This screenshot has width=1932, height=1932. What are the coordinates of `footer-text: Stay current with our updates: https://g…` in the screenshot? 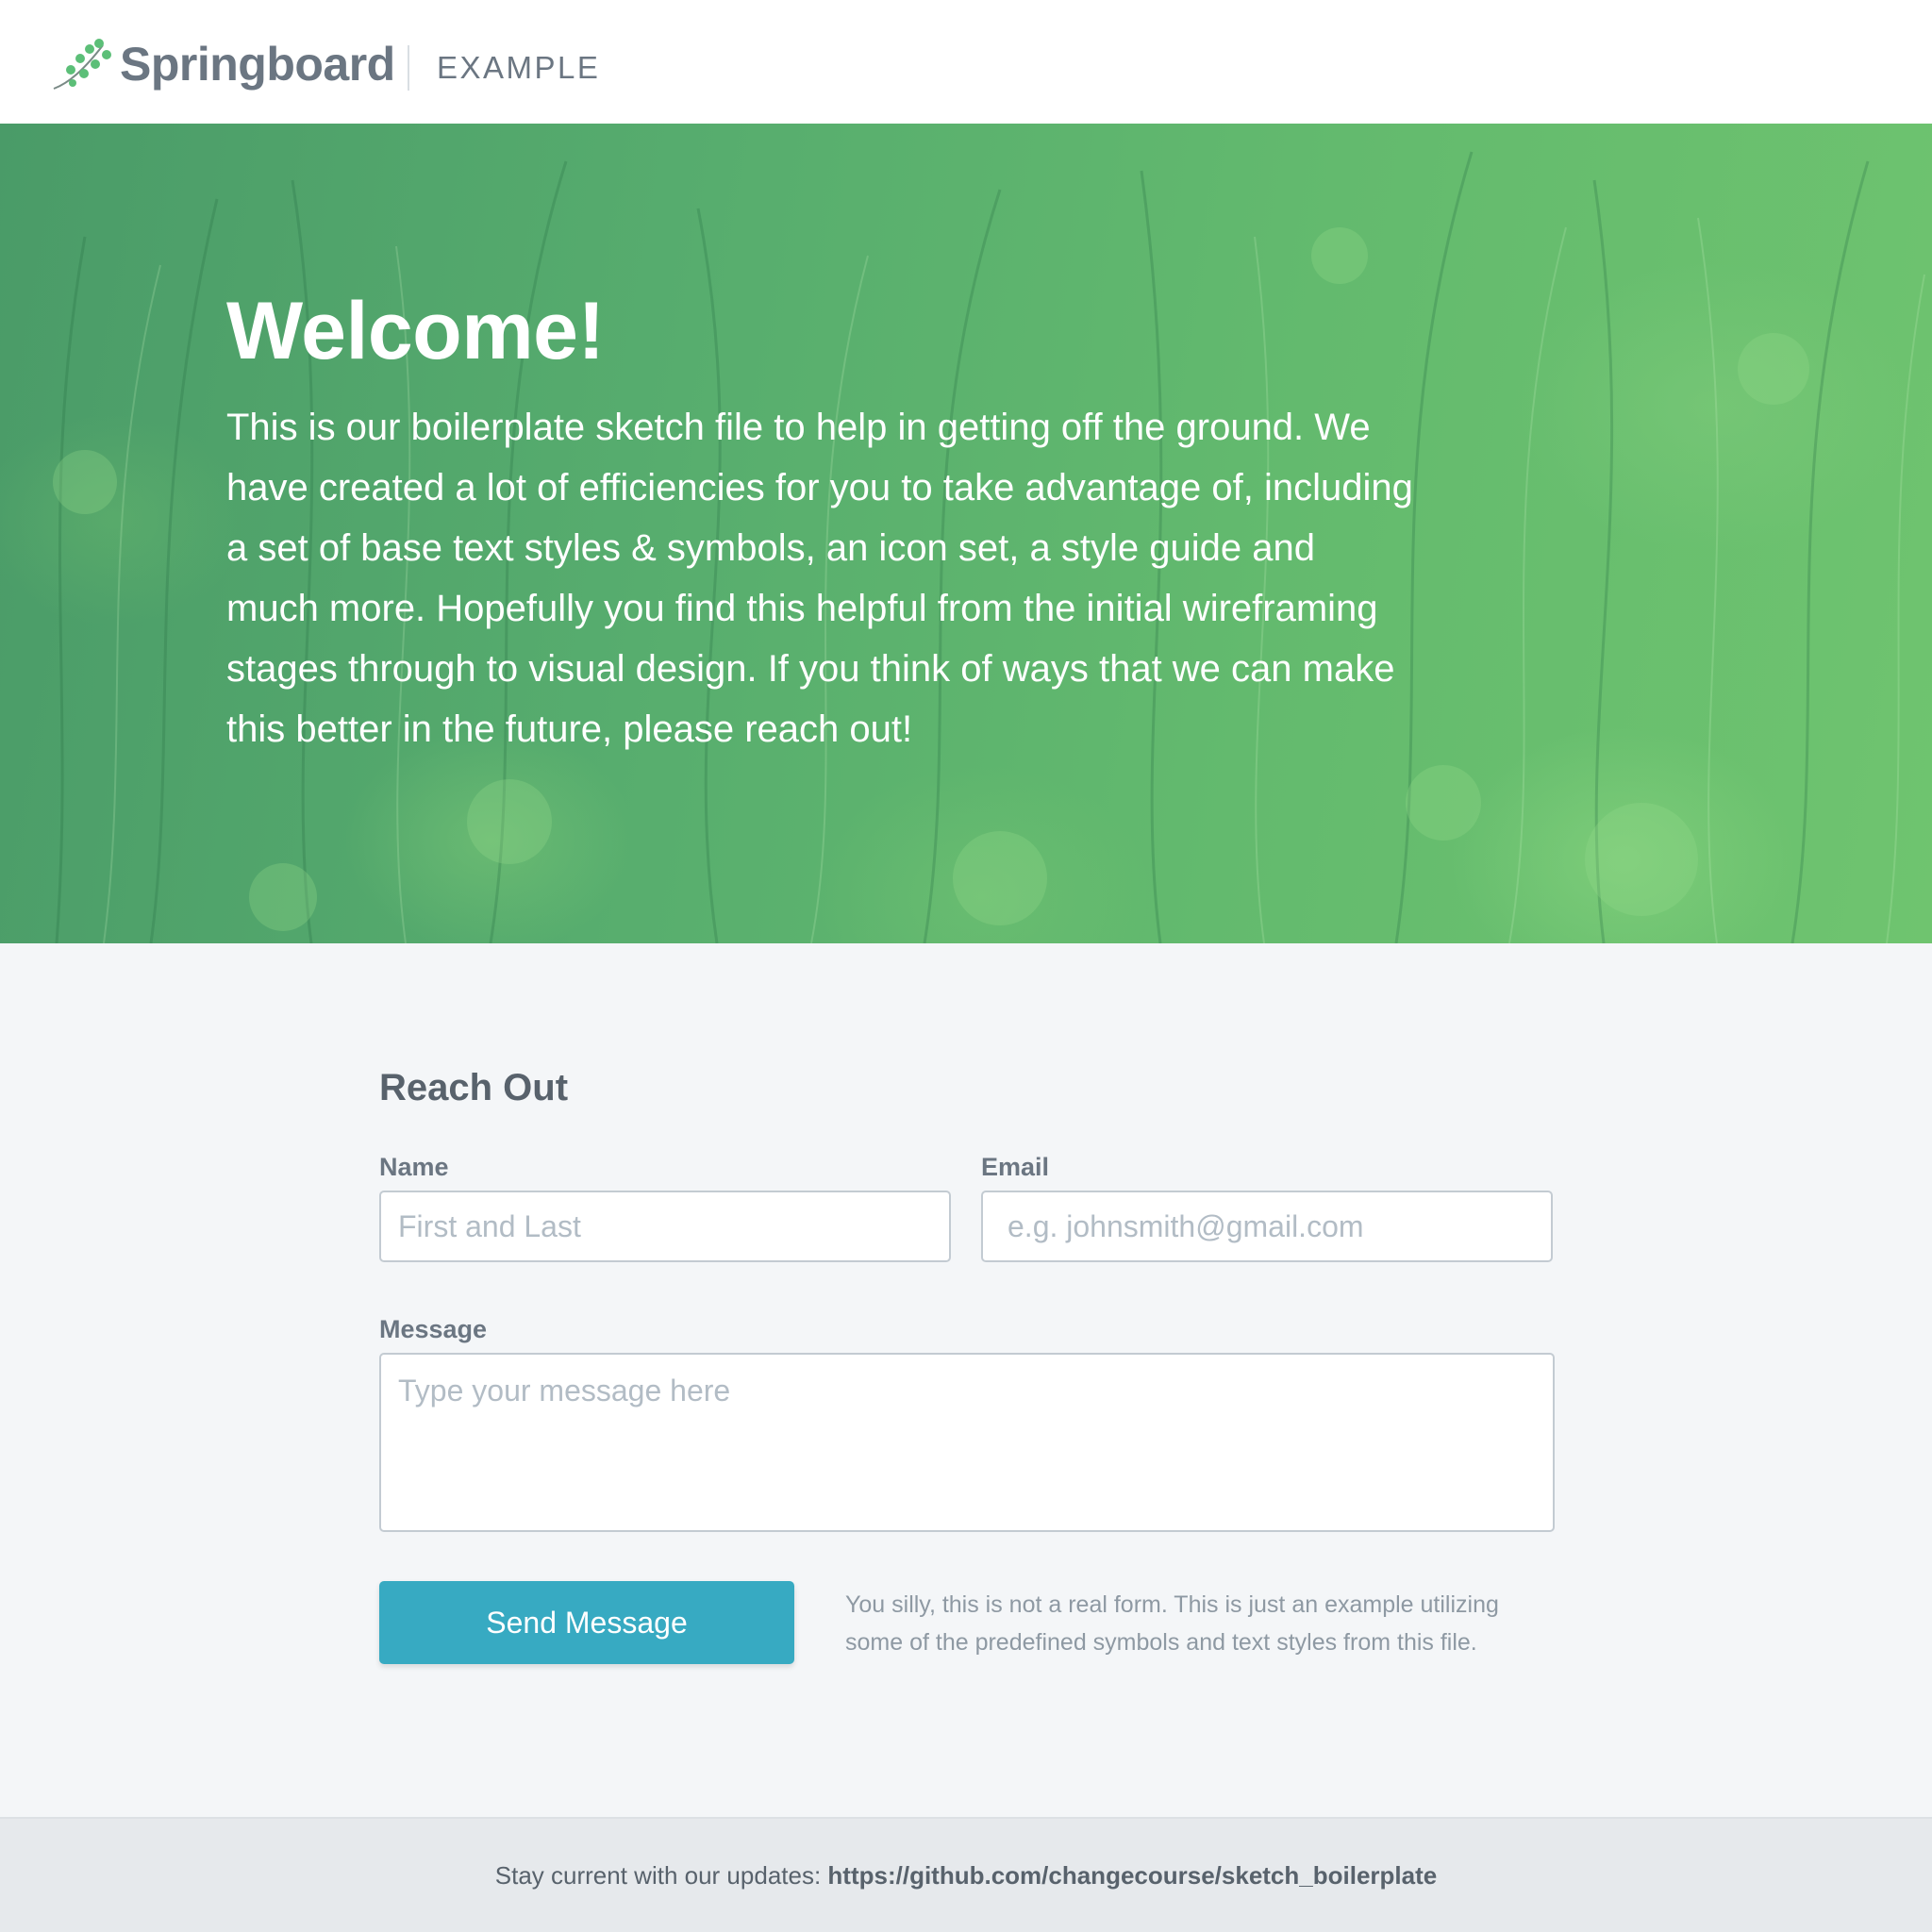 It's located at (966, 1876).